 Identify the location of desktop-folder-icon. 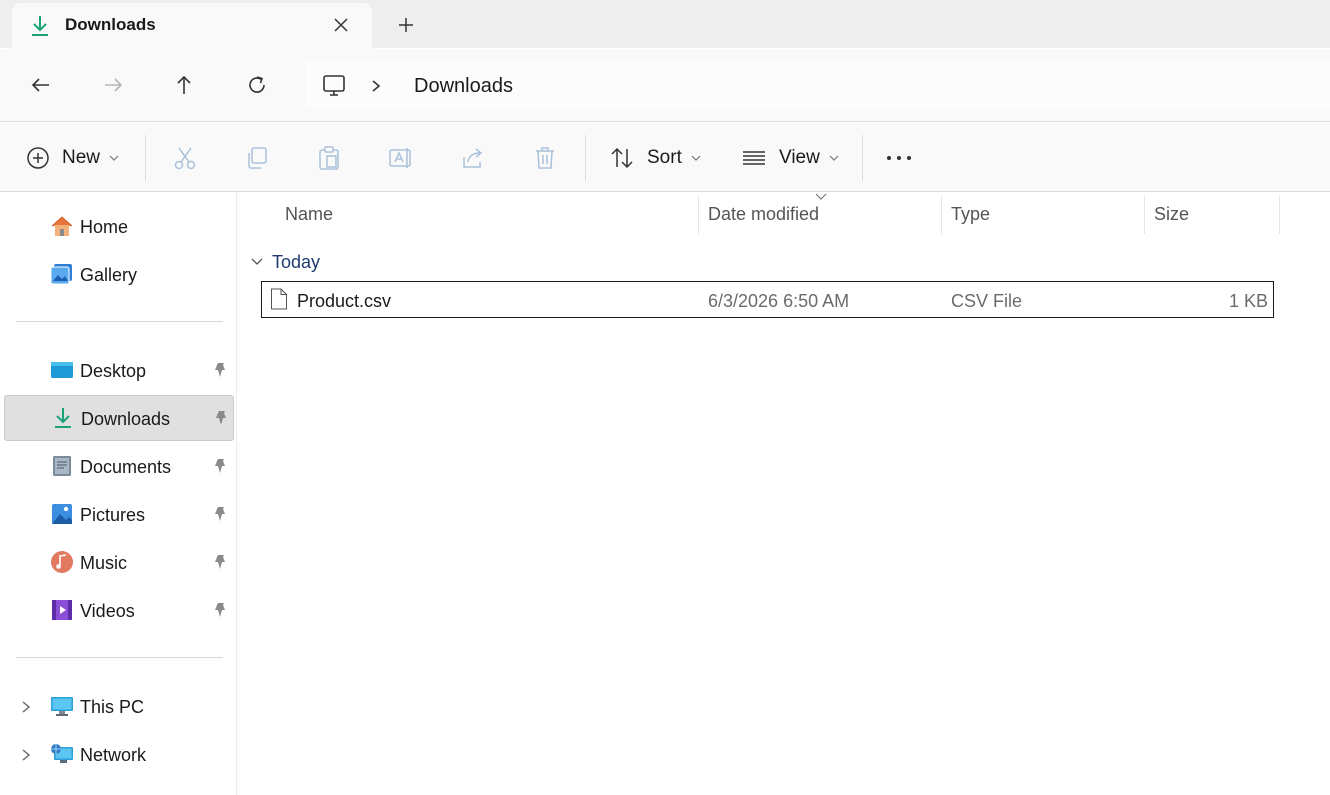
(62, 370).